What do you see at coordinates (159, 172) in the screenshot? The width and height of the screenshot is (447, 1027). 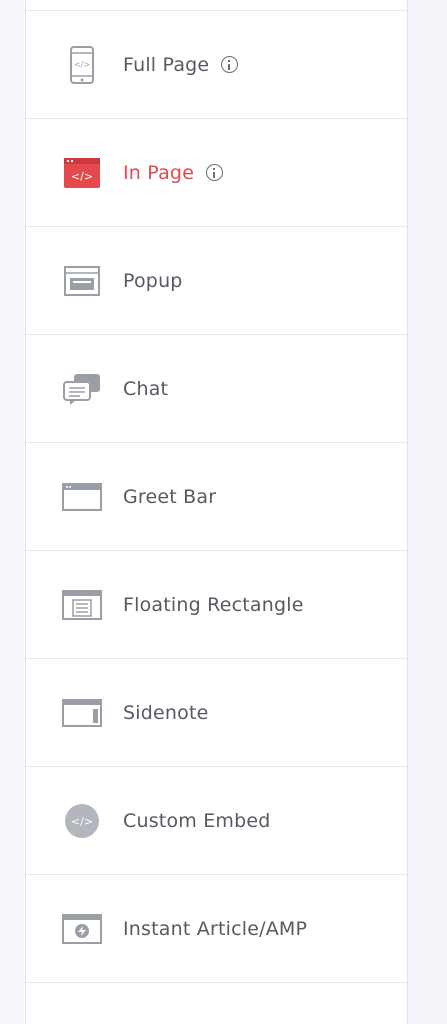 I see `menu-item-label: In Page` at bounding box center [159, 172].